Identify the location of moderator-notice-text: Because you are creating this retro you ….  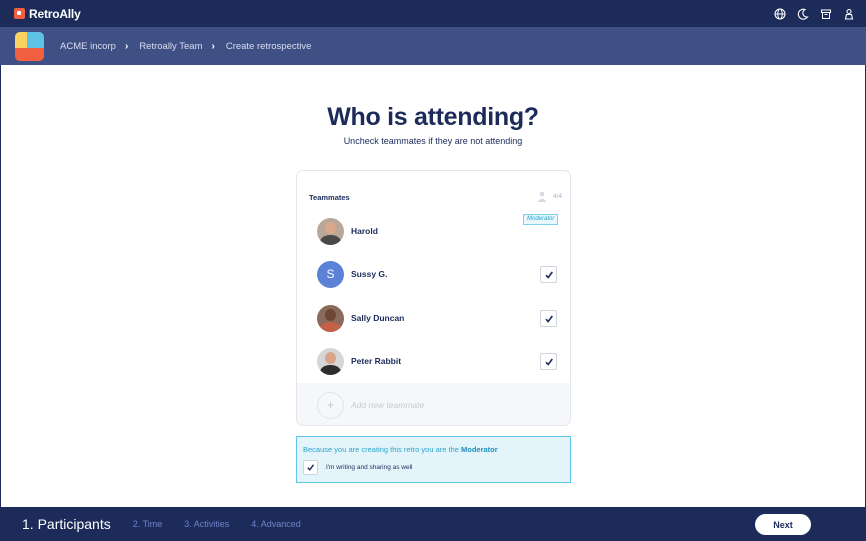
(400, 449).